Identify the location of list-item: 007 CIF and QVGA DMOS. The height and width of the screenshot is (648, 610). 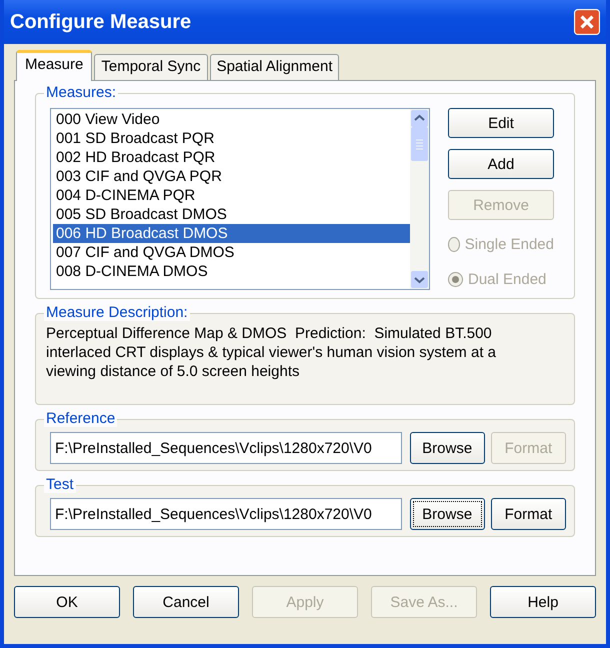
(230, 252).